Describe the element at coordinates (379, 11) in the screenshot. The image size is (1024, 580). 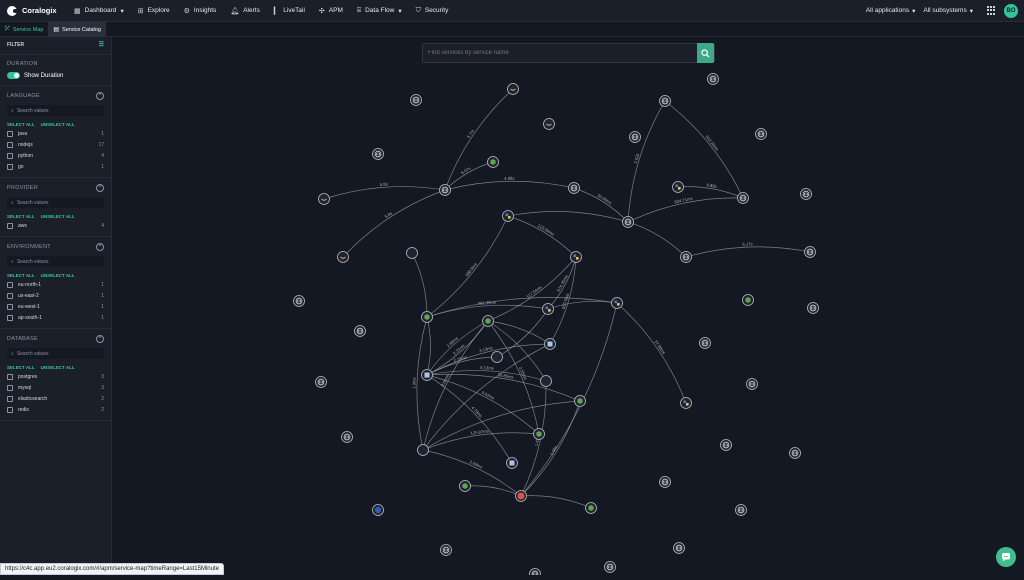
I see `nav-item-data-flow: ⌸Data Flow▾` at that location.